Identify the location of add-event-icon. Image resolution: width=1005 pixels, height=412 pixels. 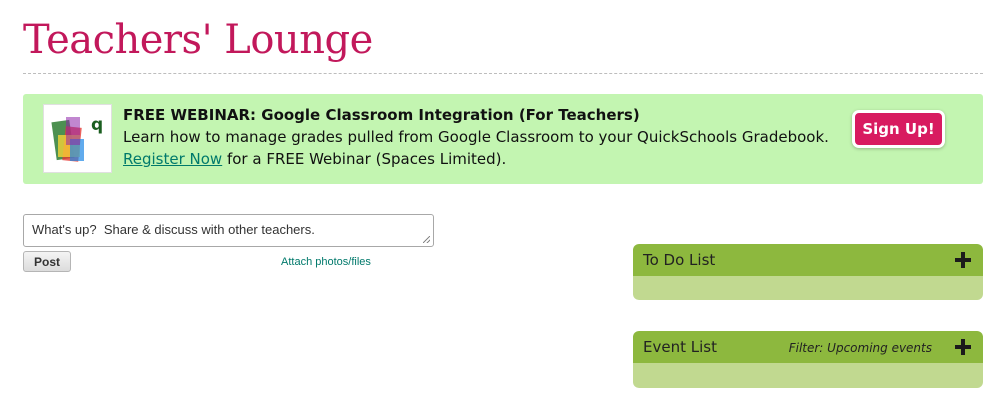
(963, 347).